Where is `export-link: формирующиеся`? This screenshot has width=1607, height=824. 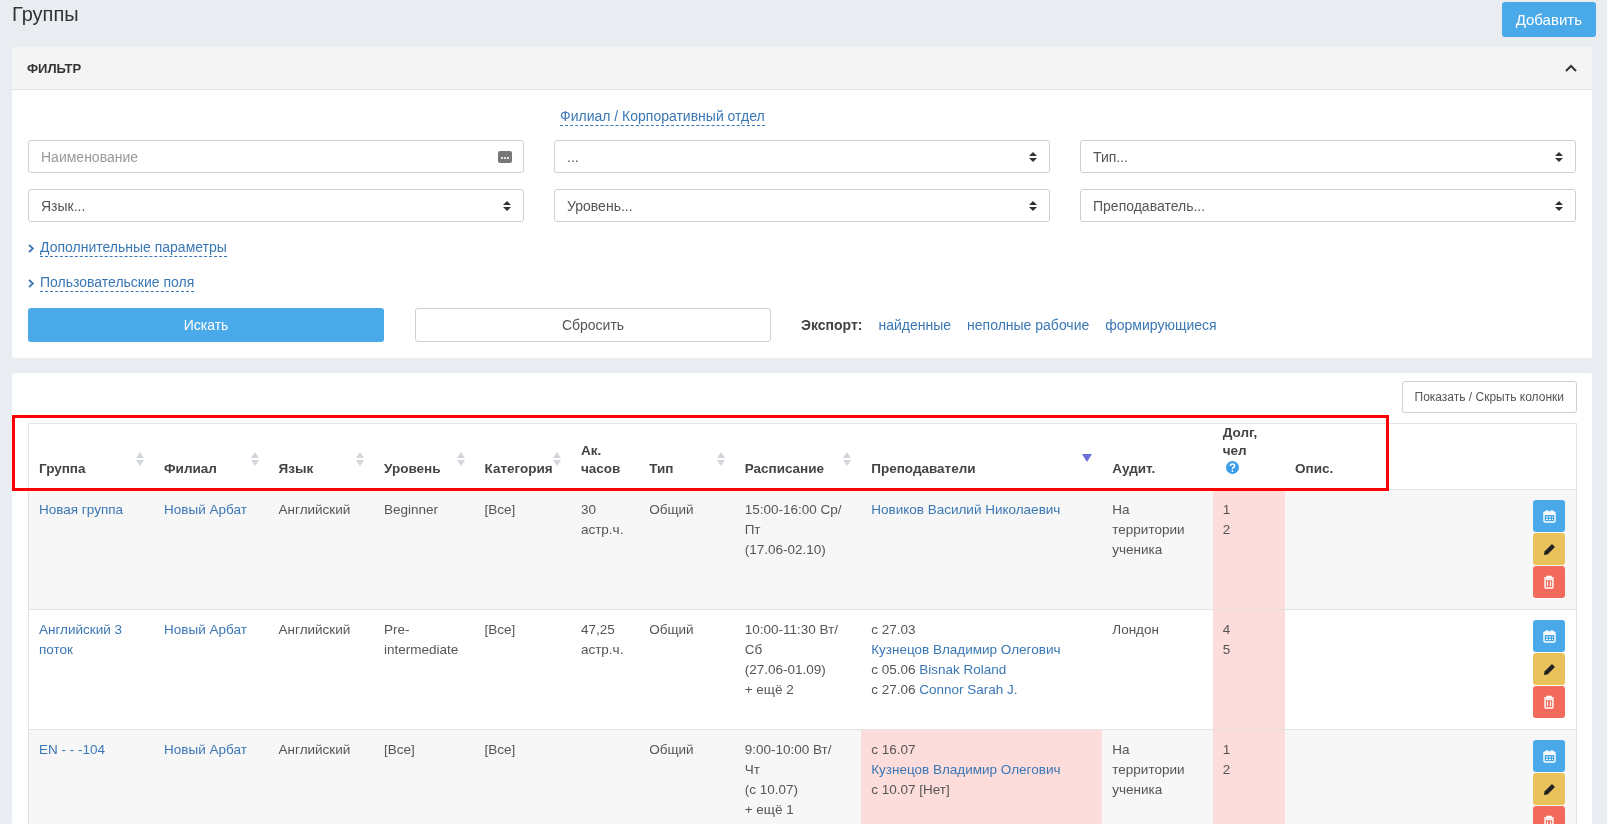
export-link: формирующиеся is located at coordinates (1161, 325).